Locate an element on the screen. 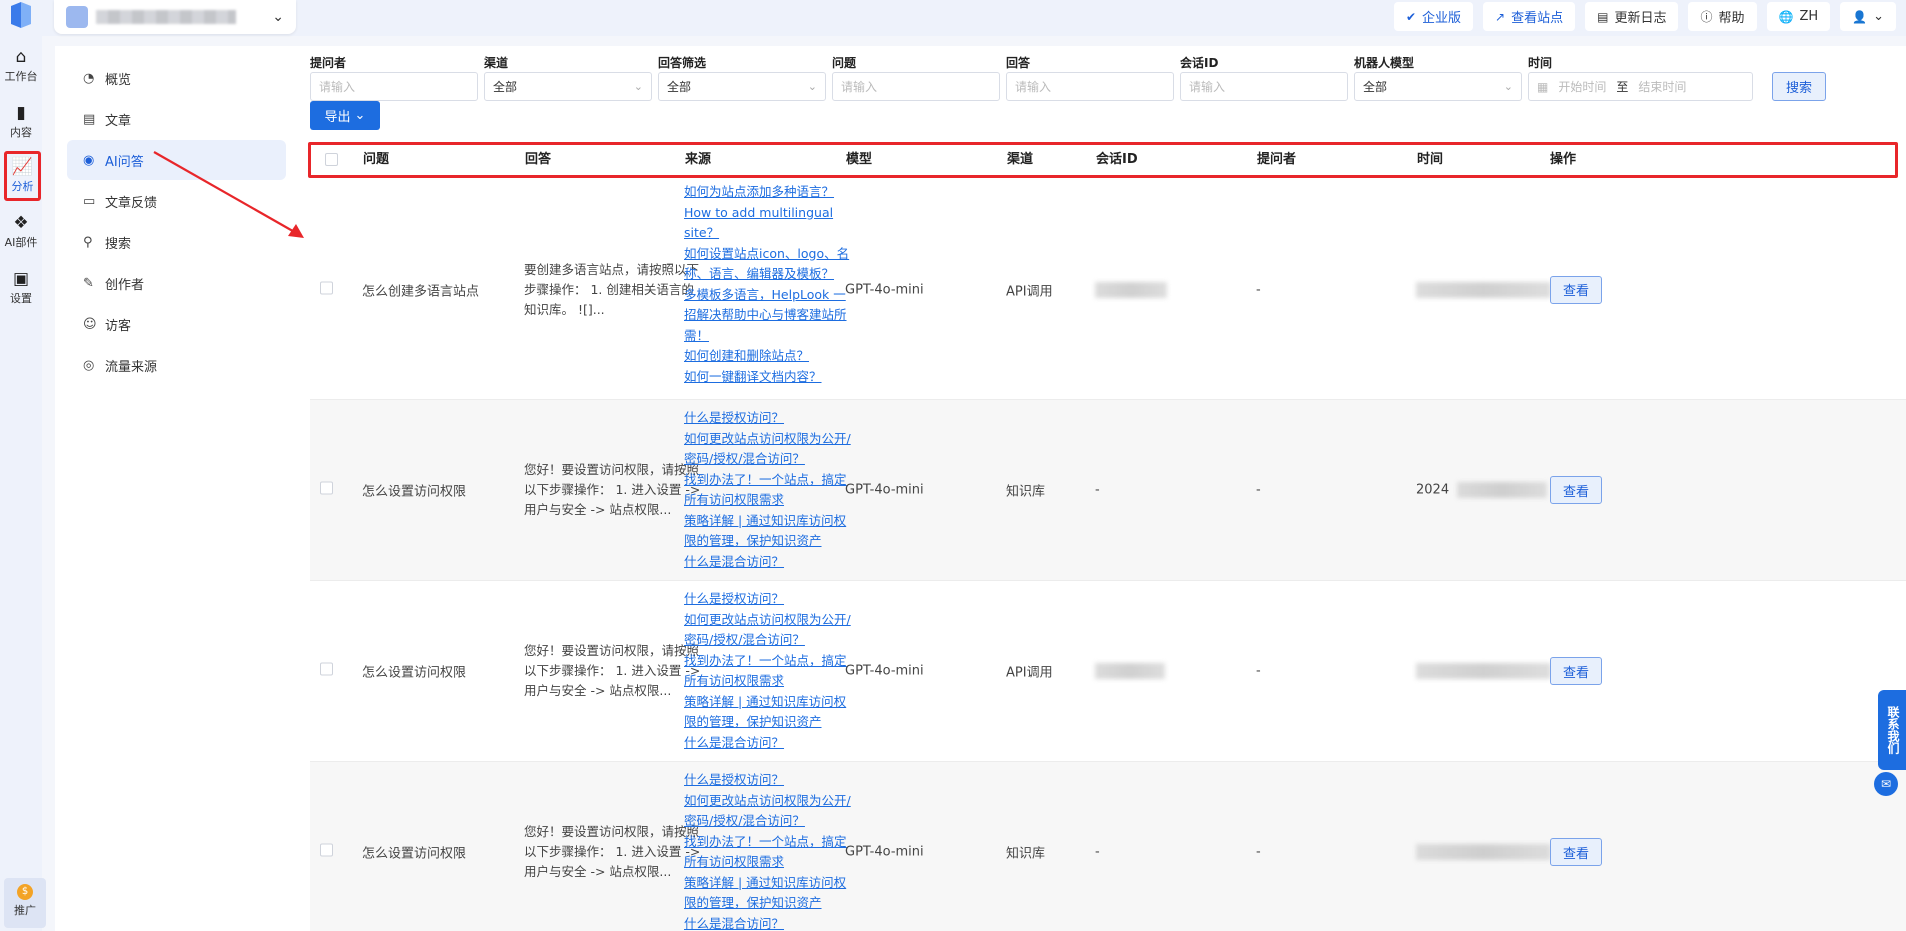  answer-input: 请输入 is located at coordinates (1090, 86).